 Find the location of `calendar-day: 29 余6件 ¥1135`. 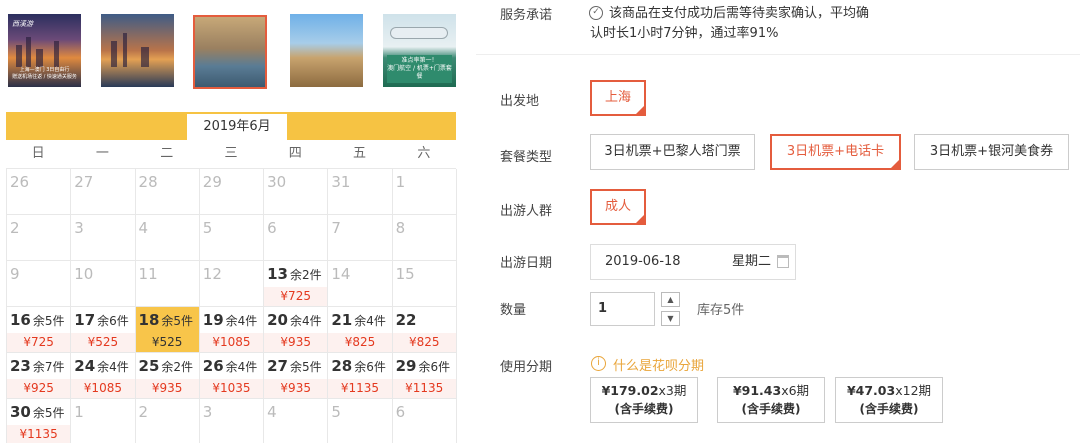

calendar-day: 29 余6件 ¥1135 is located at coordinates (424, 376).